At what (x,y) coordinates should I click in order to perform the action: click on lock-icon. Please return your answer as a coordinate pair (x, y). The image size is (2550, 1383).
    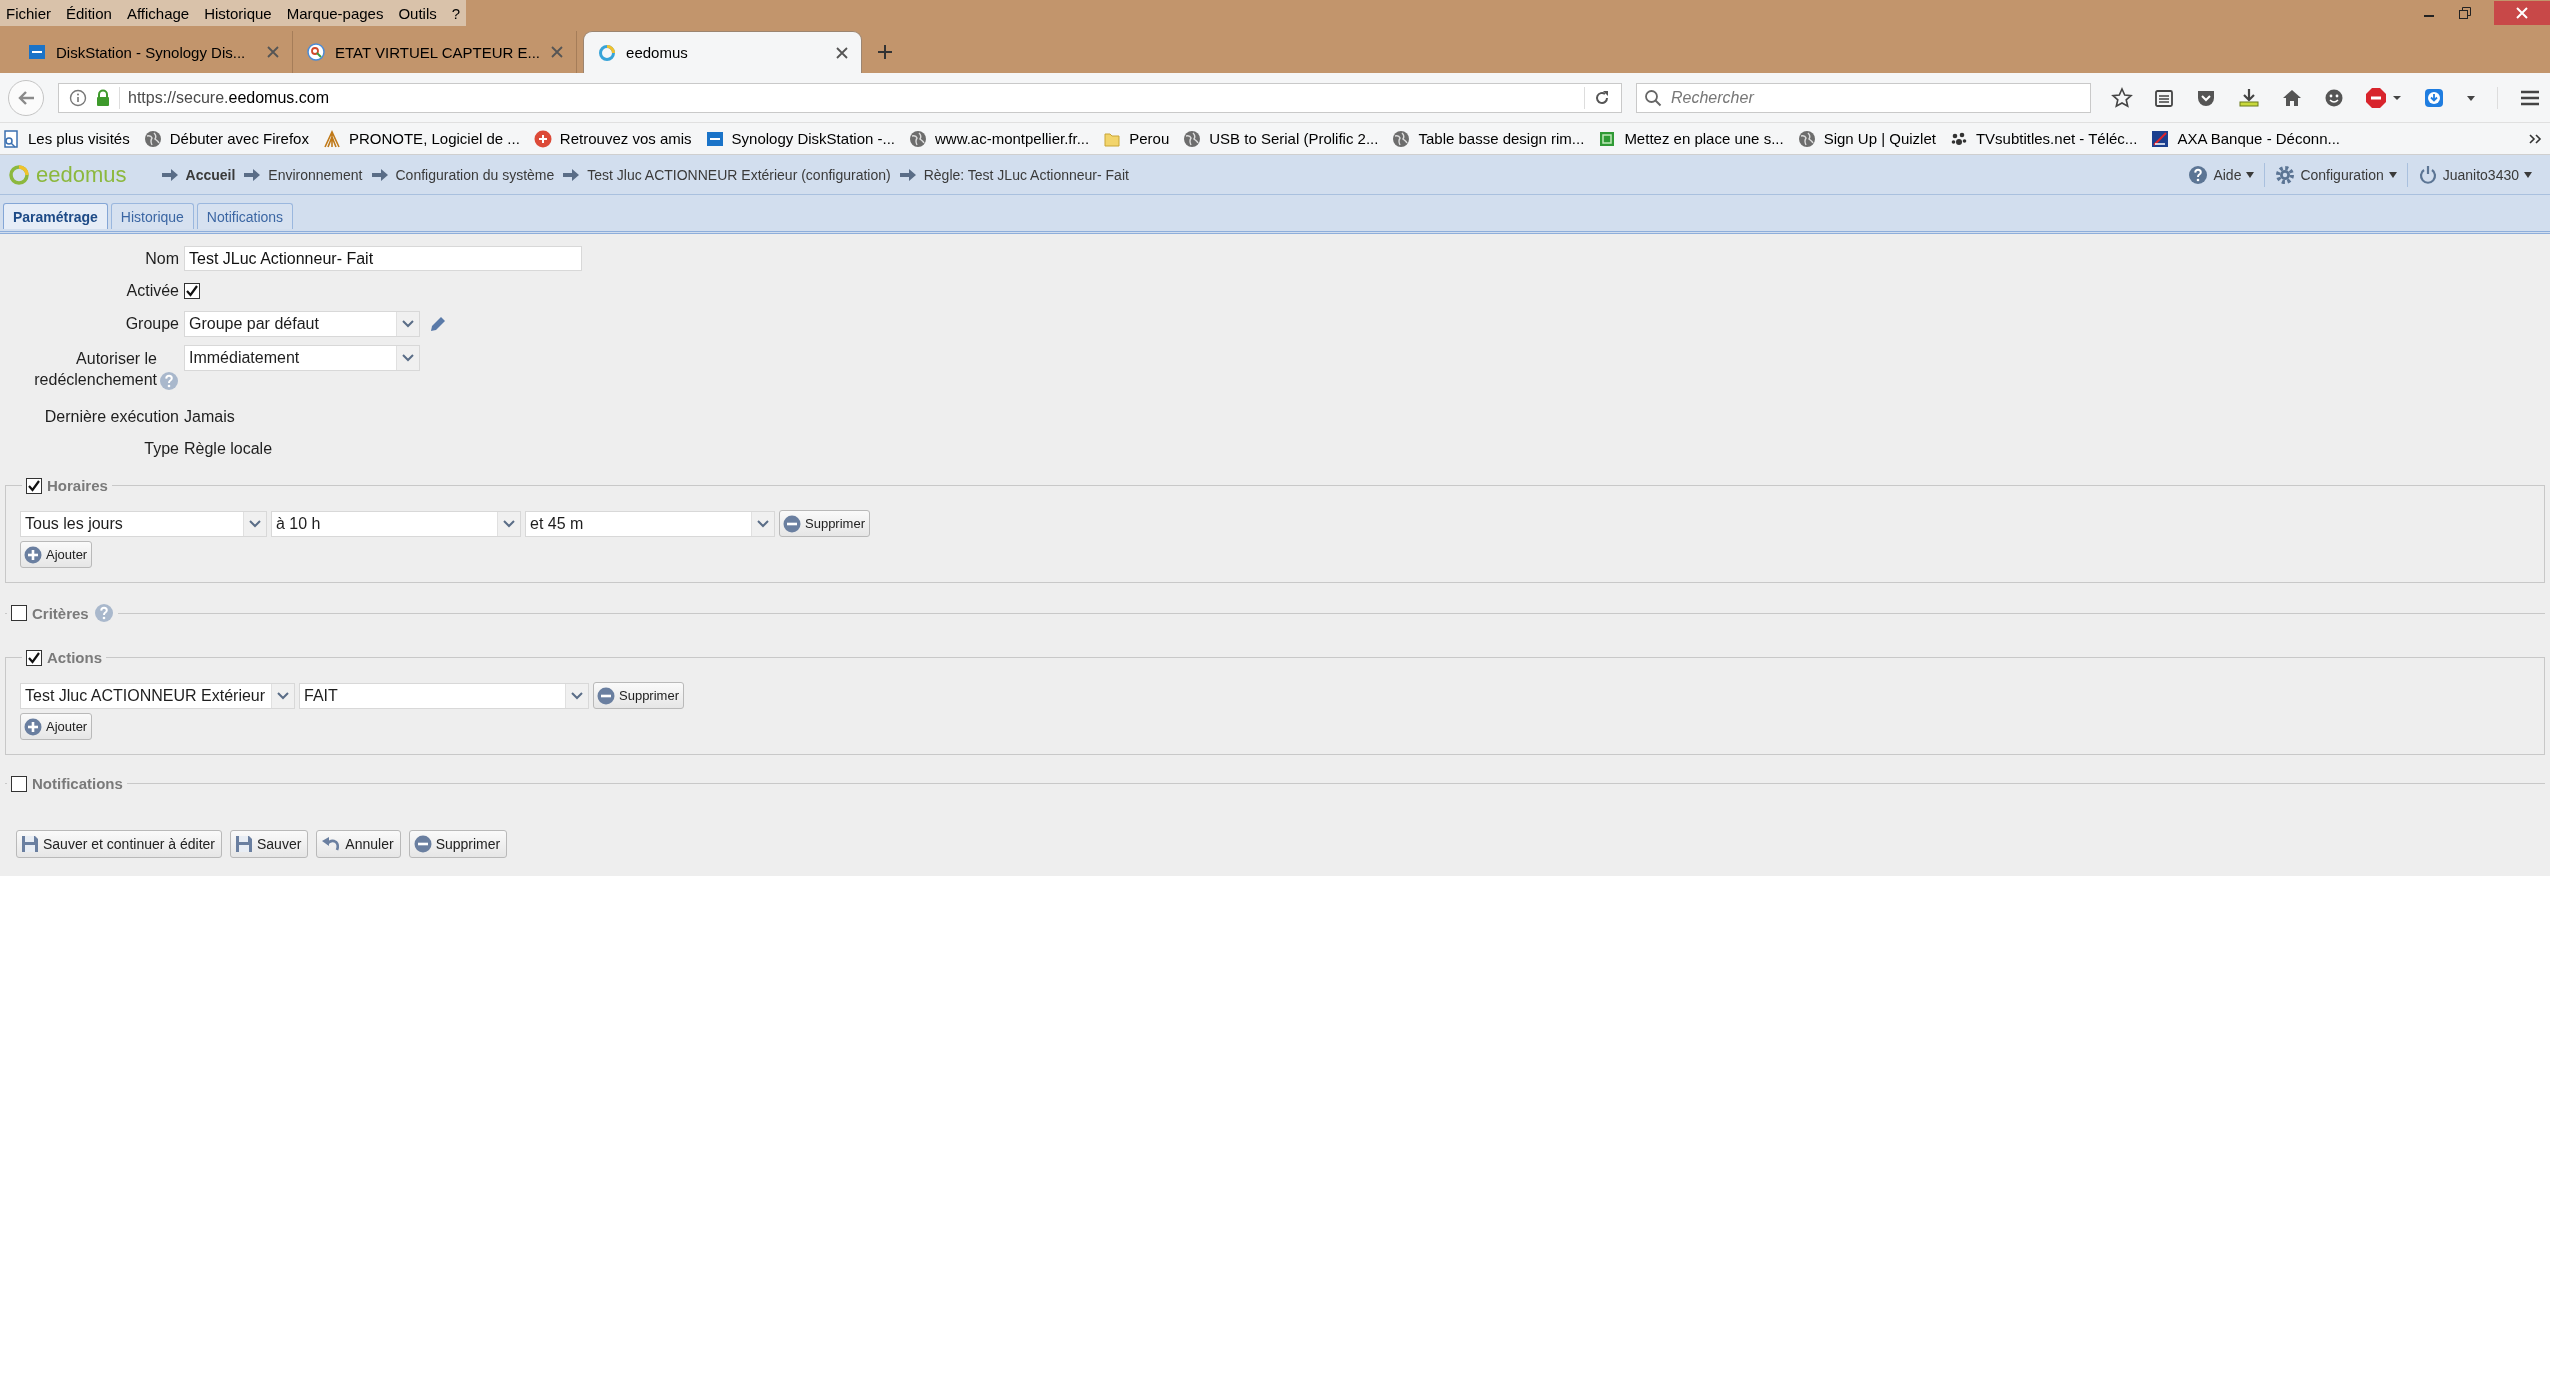
    Looking at the image, I should click on (103, 97).